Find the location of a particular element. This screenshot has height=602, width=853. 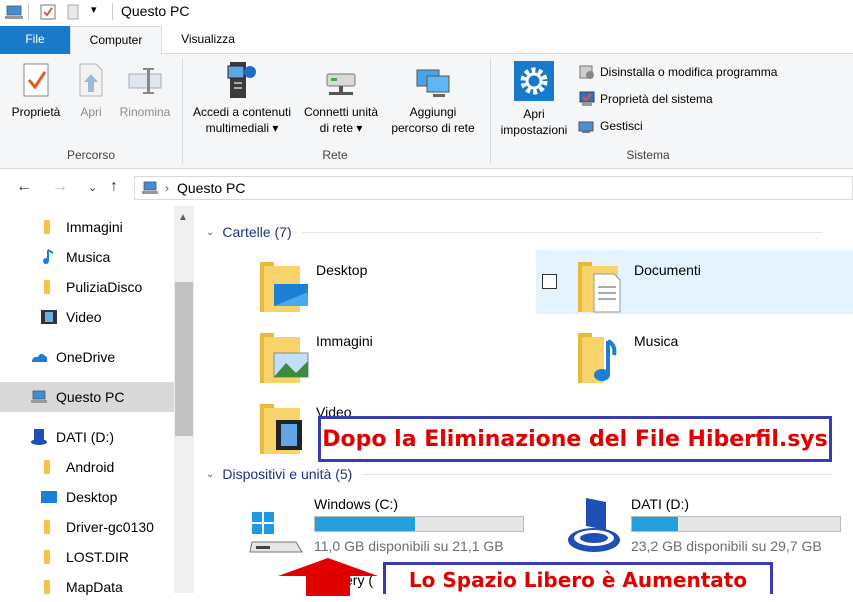

new-folder-quick-icon is located at coordinates (73, 12).